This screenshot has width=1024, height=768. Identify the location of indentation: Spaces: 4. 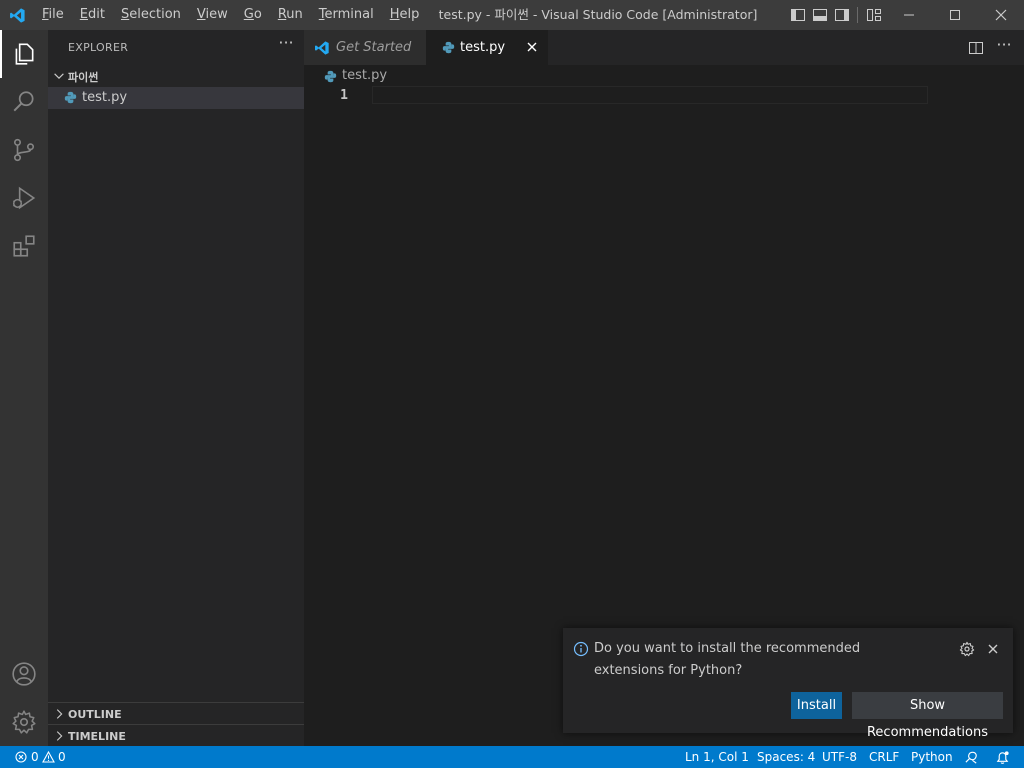
(786, 757).